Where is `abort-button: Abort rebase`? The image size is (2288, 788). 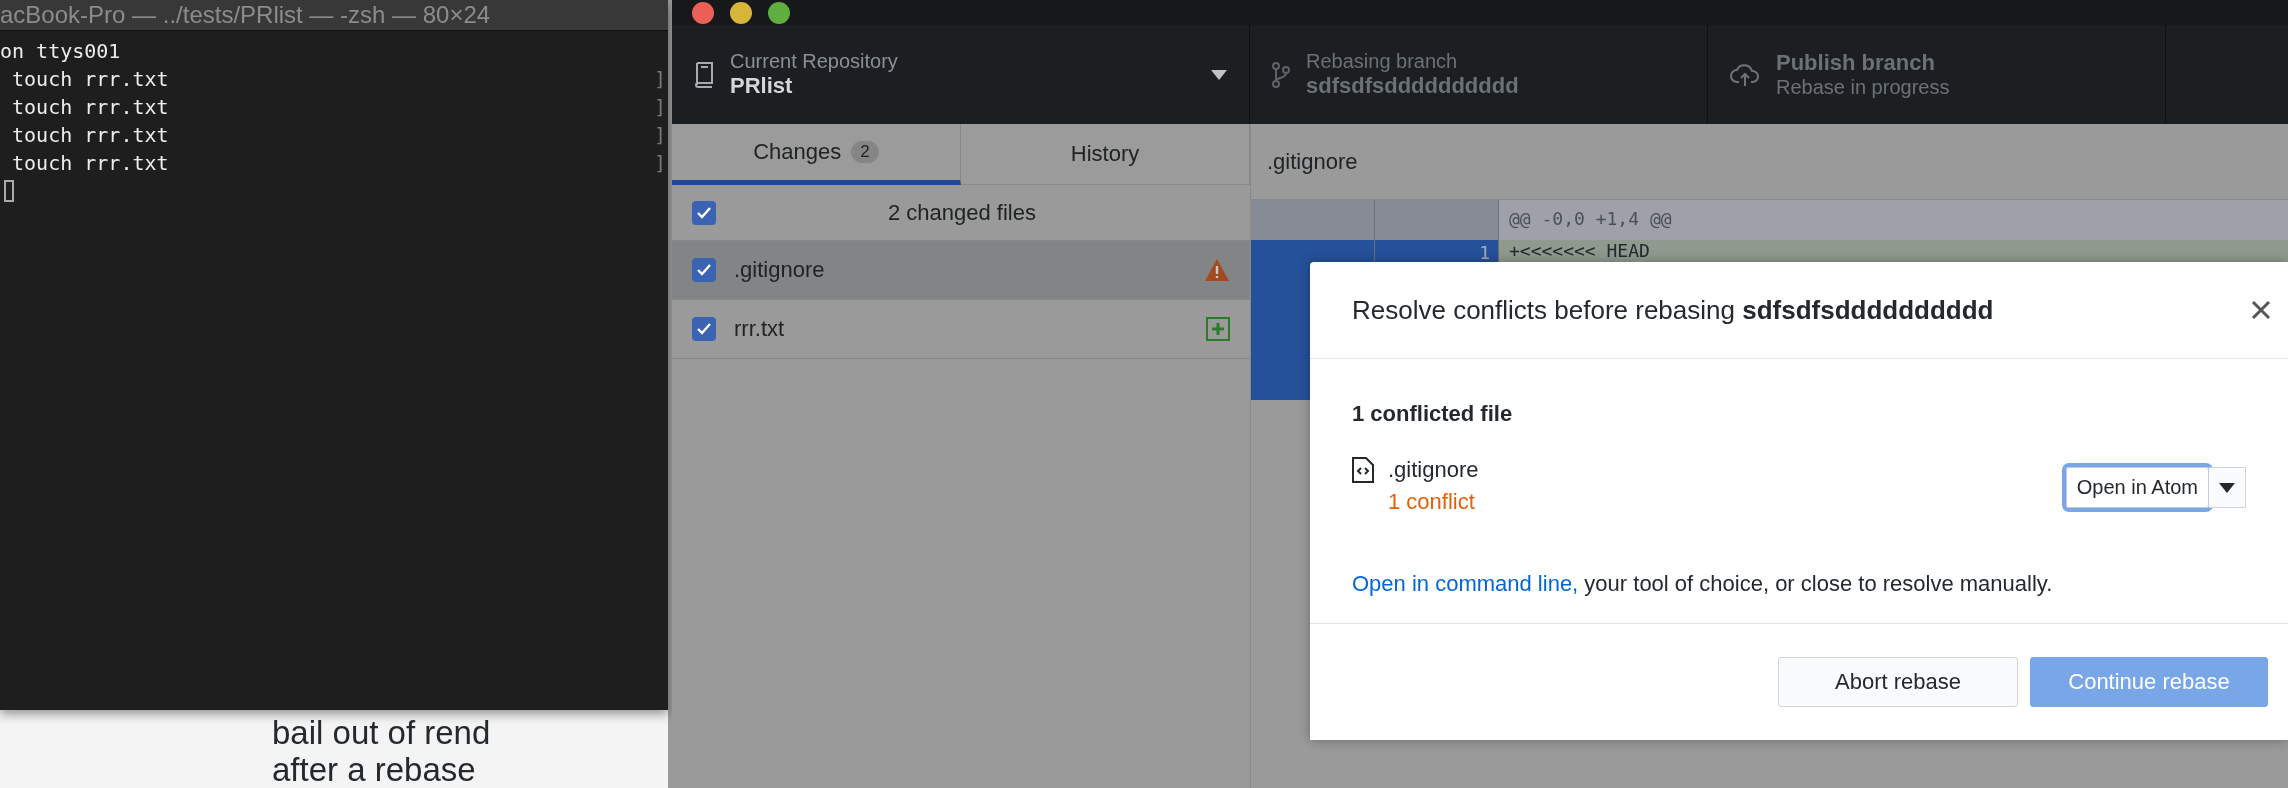 abort-button: Abort rebase is located at coordinates (1898, 682).